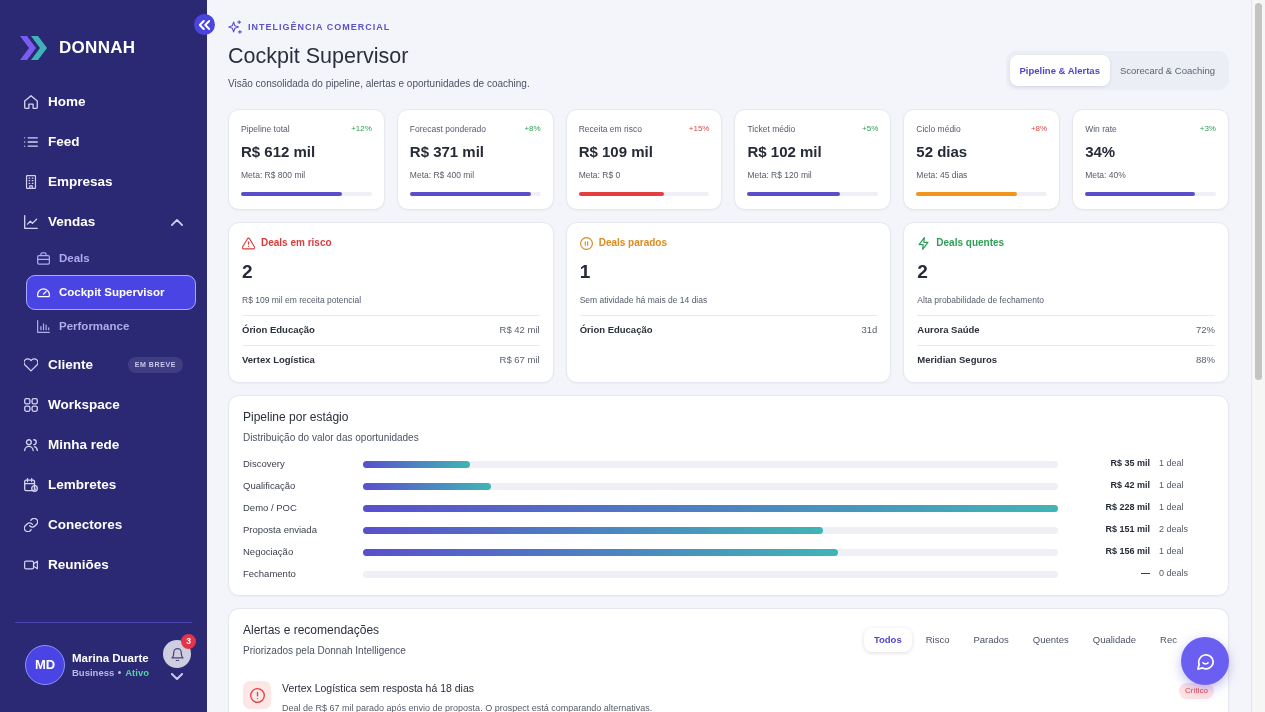 Image resolution: width=1265 pixels, height=712 pixels. I want to click on separator-dot-icon, so click(120, 672).